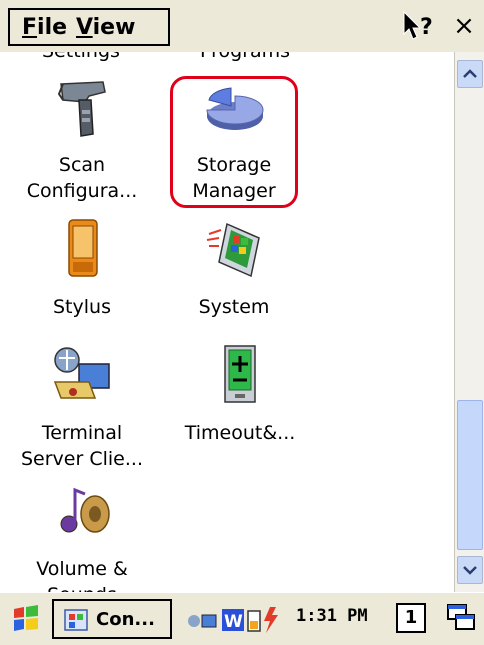 The width and height of the screenshot is (484, 645). I want to click on barcode-scanner-icon, so click(81, 109).